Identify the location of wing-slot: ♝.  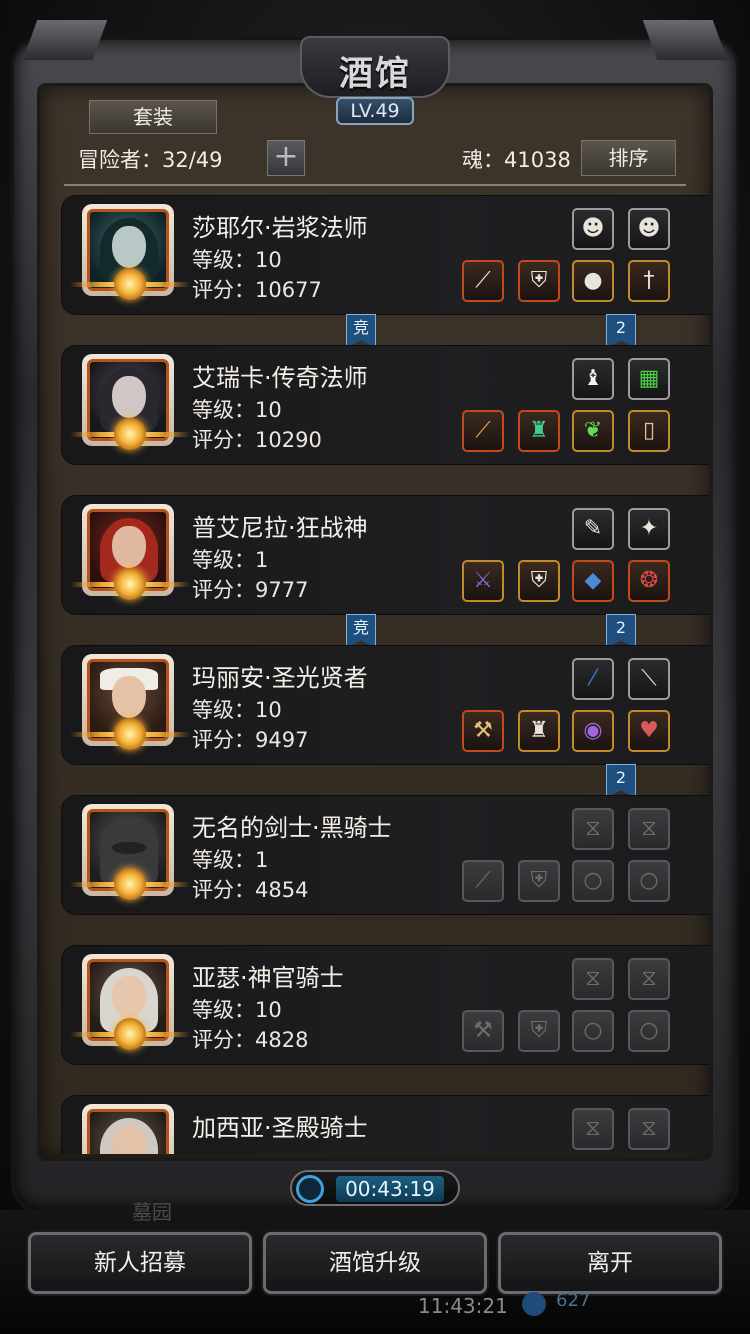
(593, 379).